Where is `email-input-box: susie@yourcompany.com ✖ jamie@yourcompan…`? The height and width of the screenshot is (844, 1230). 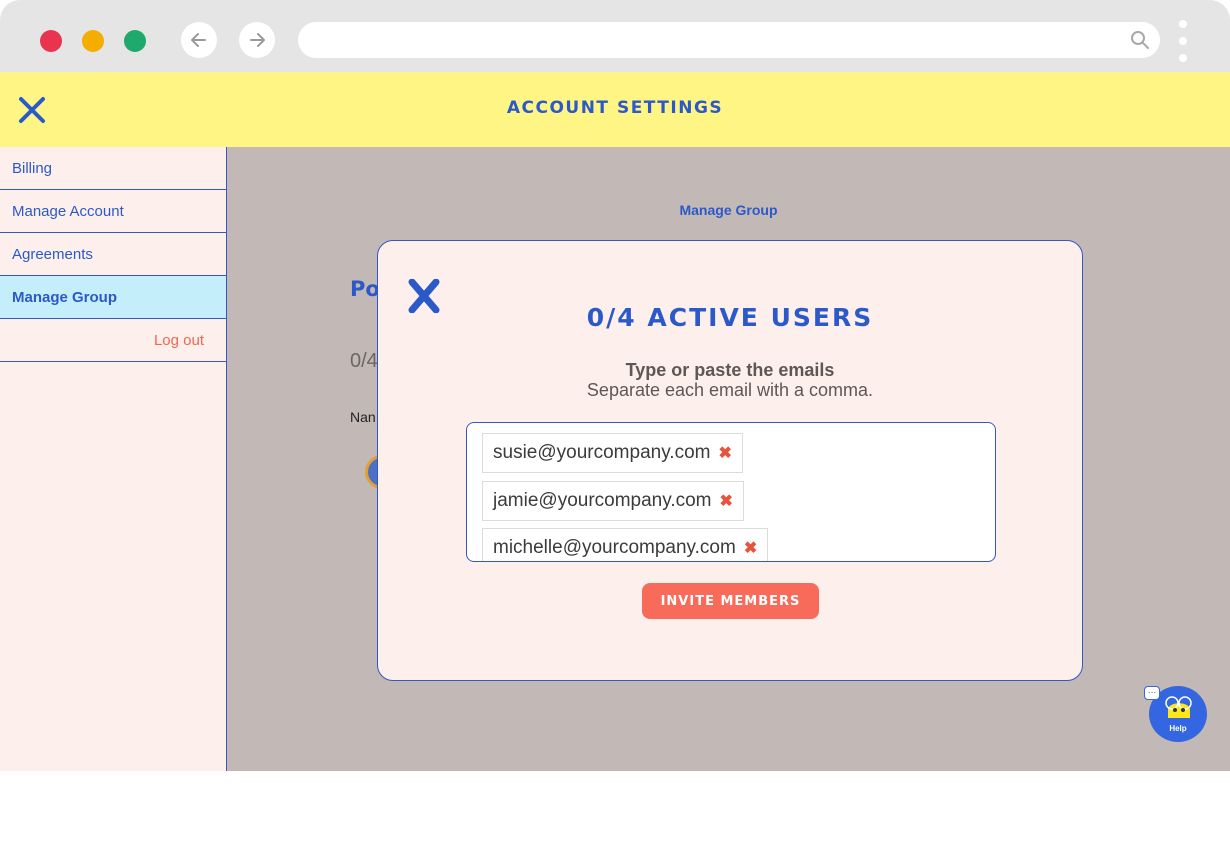
email-input-box: susie@yourcompany.com ✖ jamie@yourcompan… is located at coordinates (731, 492).